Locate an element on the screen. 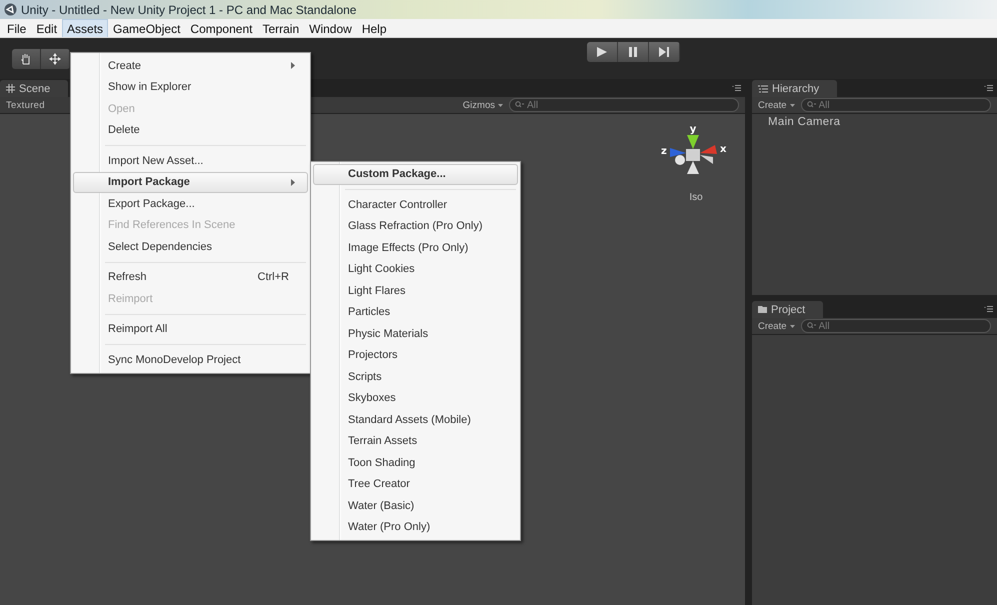 This screenshot has width=997, height=605. menu-item: Refresh Ctrl+R is located at coordinates (190, 277).